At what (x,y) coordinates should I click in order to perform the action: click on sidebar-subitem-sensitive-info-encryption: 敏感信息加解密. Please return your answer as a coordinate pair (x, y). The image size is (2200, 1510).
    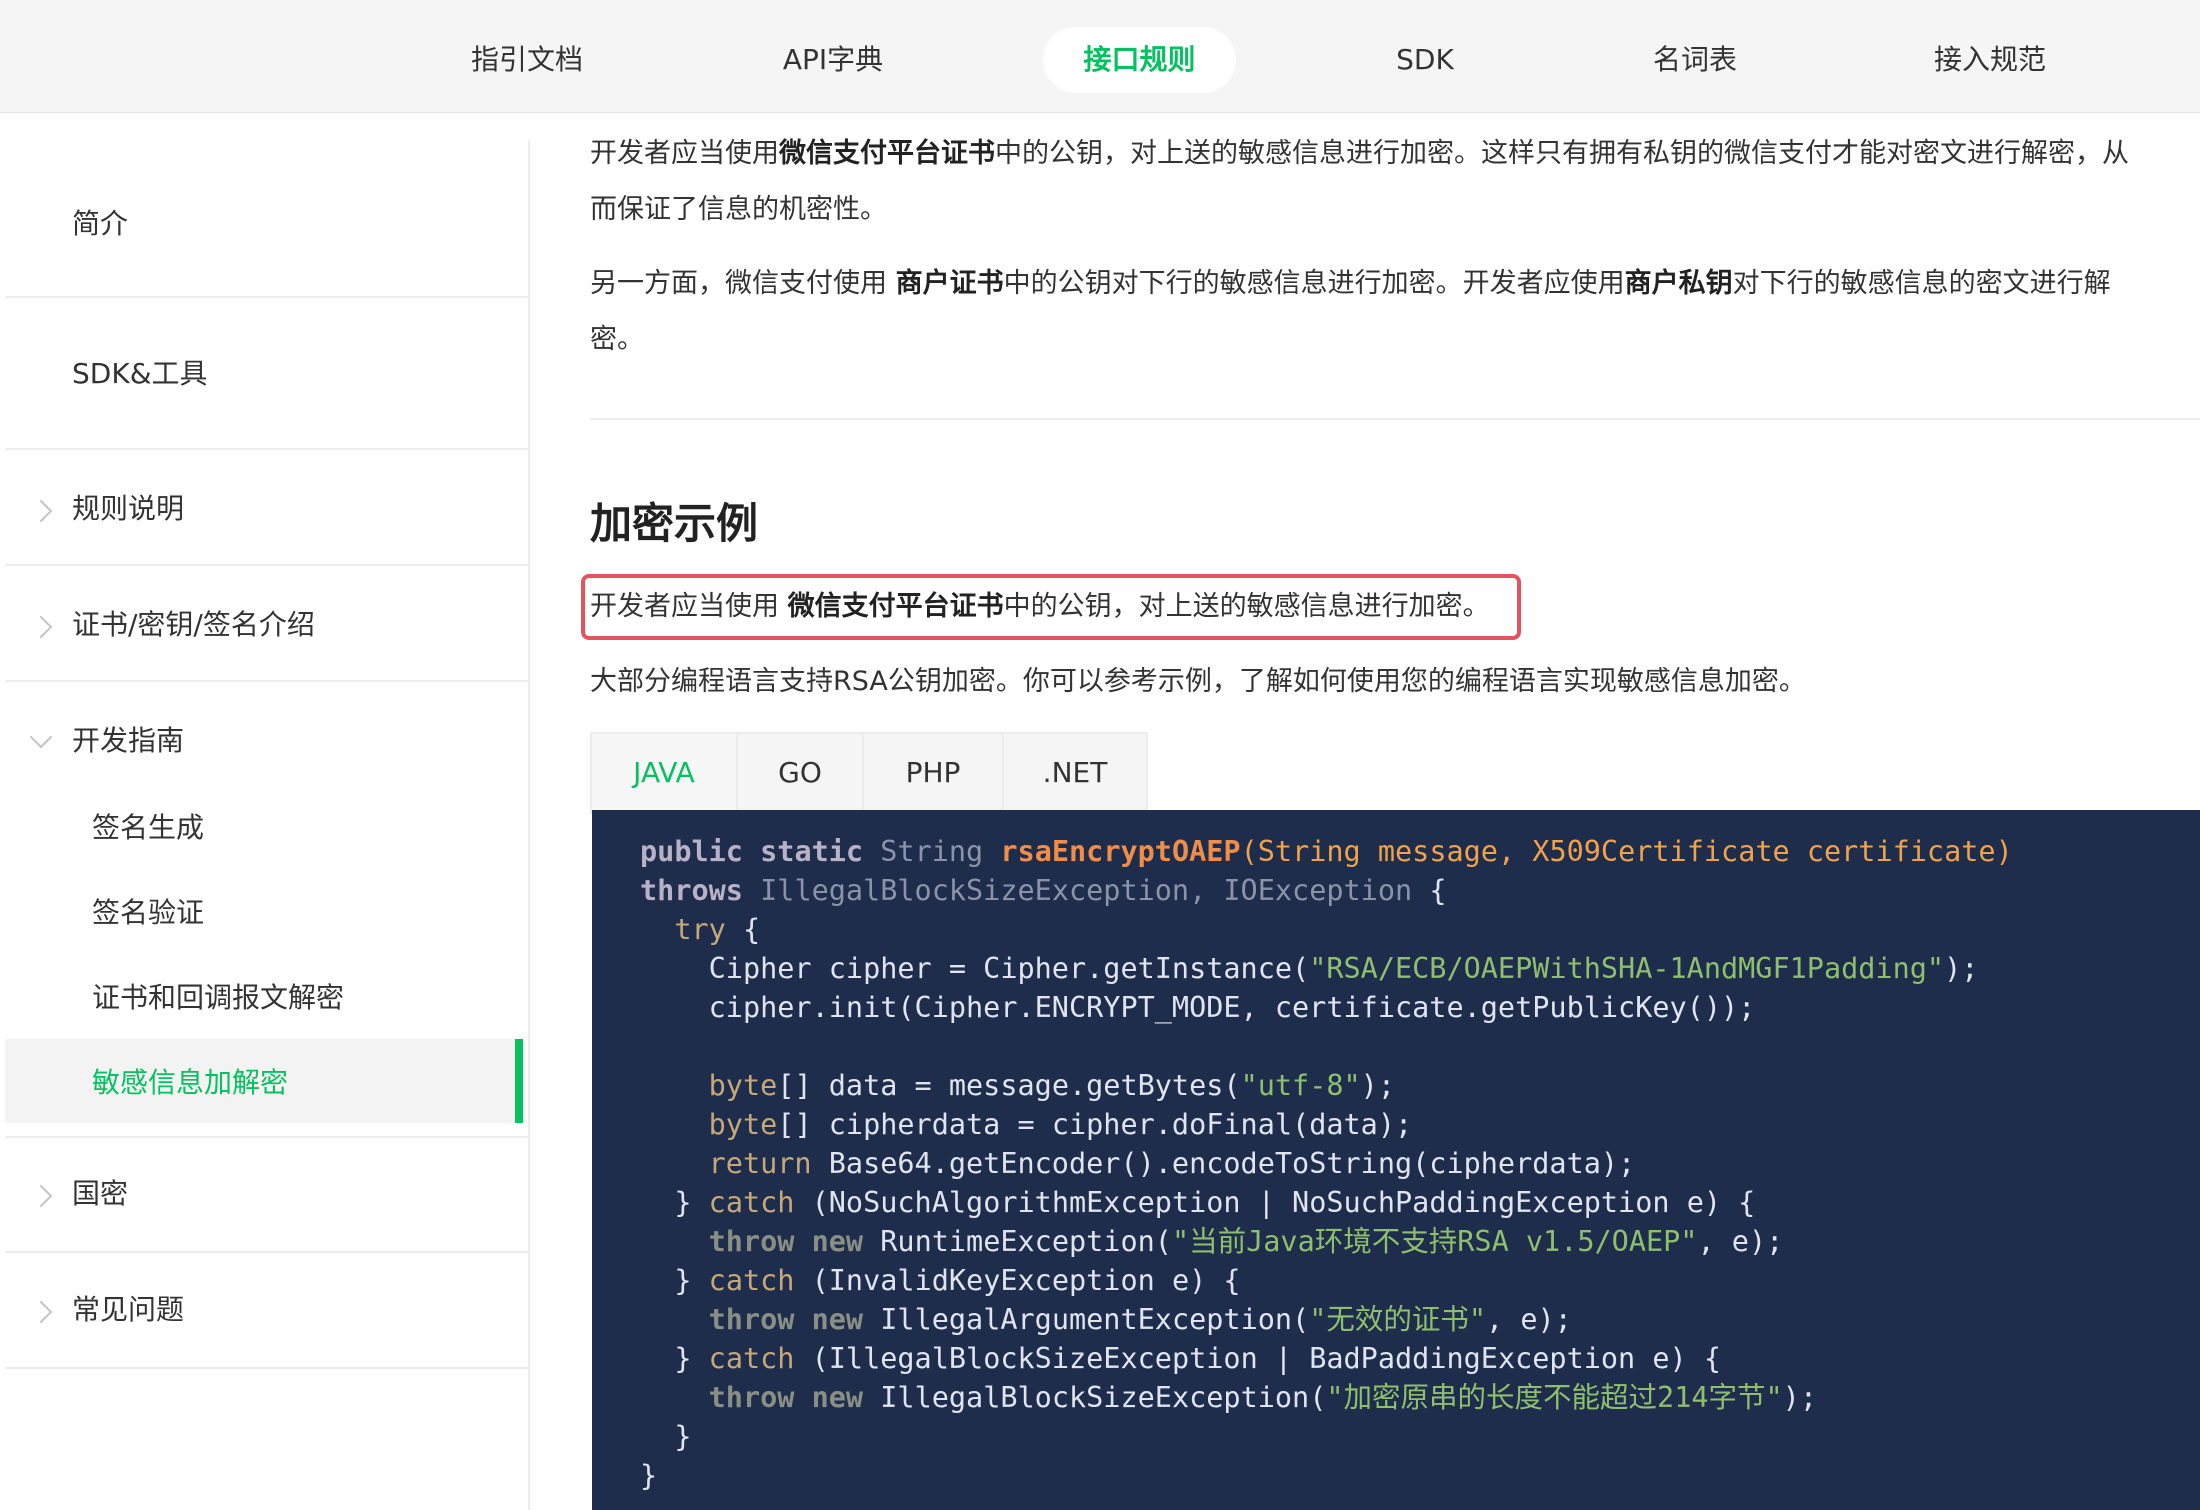
    Looking at the image, I should click on (264, 1081).